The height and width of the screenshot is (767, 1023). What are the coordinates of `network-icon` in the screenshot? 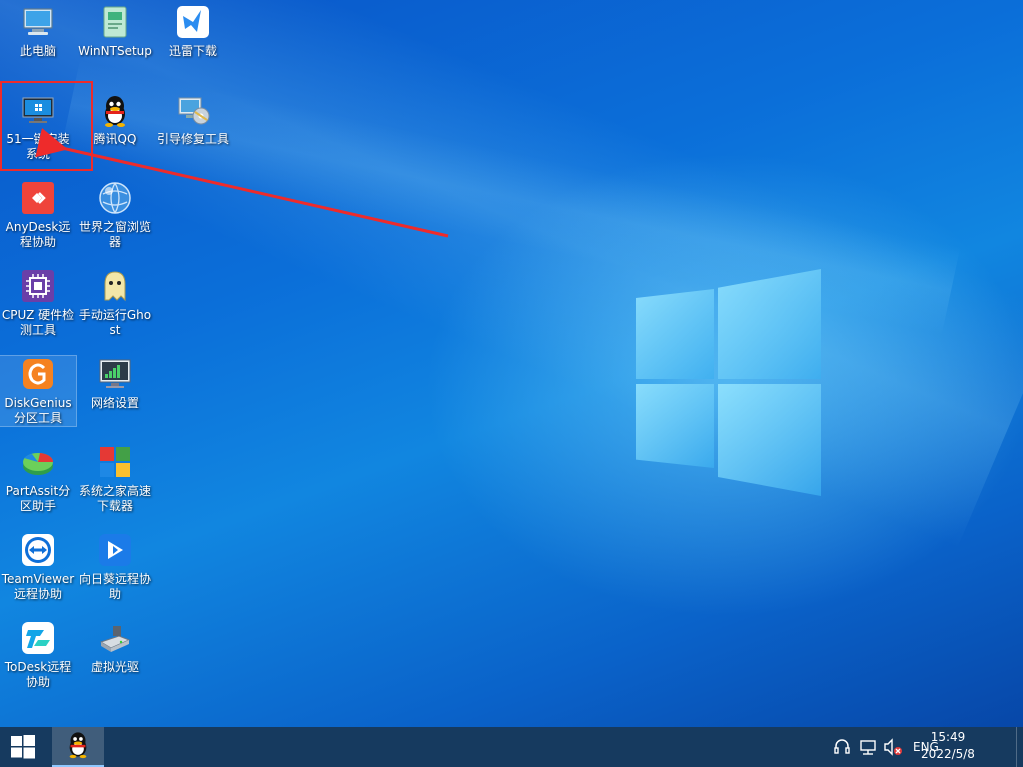 It's located at (868, 747).